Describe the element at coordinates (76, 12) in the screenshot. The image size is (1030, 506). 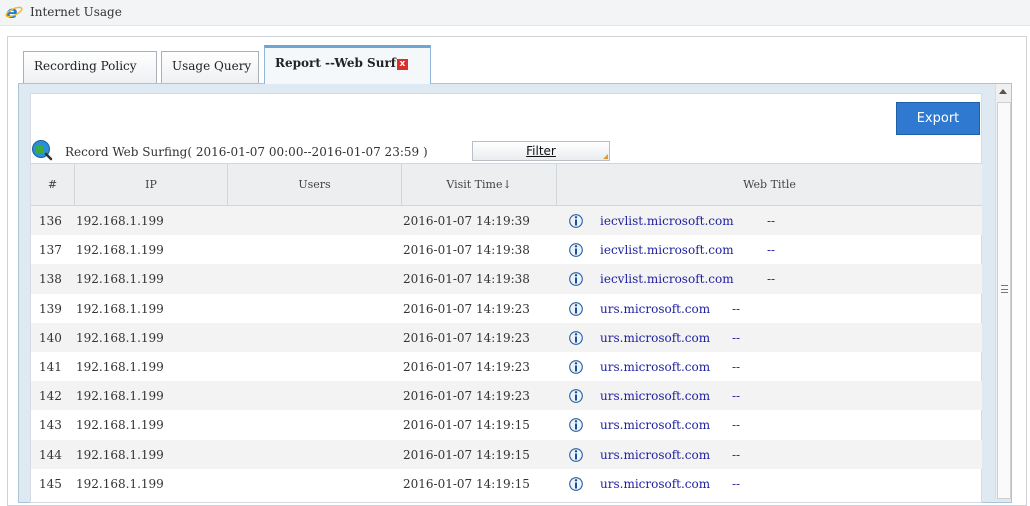
I see `window-title: Internet Usage` at that location.